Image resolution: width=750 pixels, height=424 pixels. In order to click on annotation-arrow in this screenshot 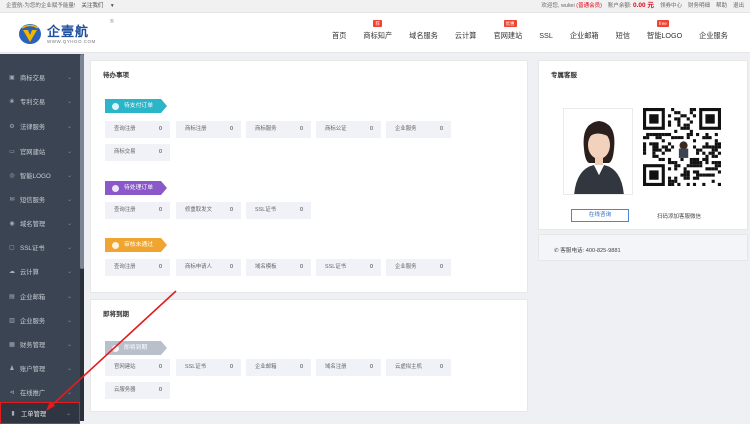, I will do `click(111, 350)`.